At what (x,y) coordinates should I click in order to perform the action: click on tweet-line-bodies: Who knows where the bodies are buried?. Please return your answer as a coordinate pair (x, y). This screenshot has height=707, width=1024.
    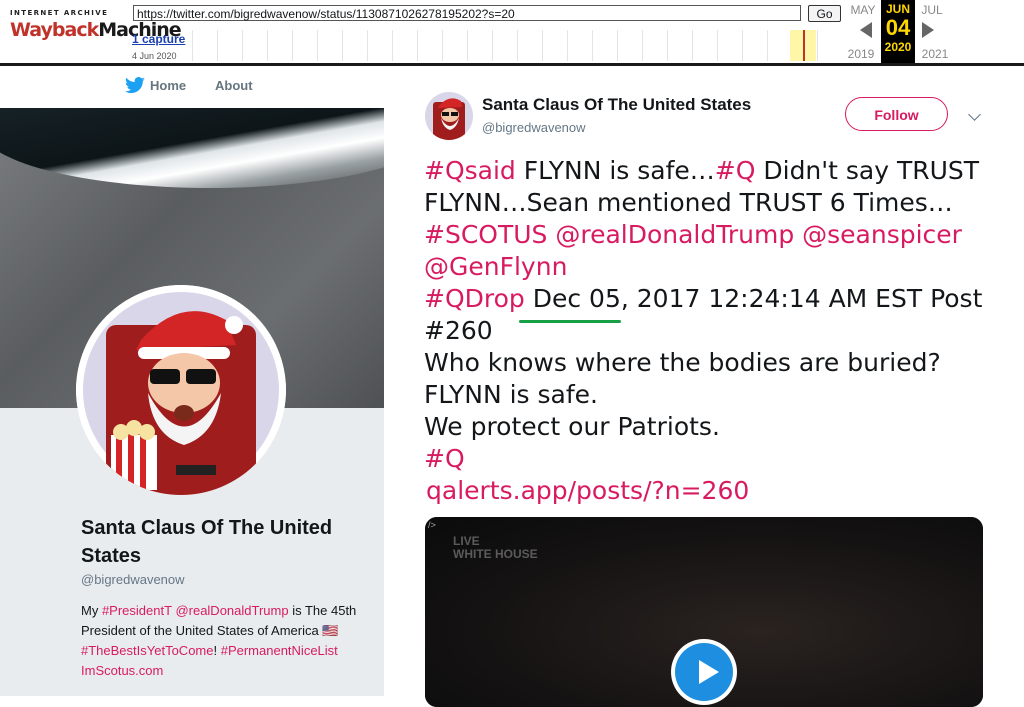
    Looking at the image, I should click on (682, 362).